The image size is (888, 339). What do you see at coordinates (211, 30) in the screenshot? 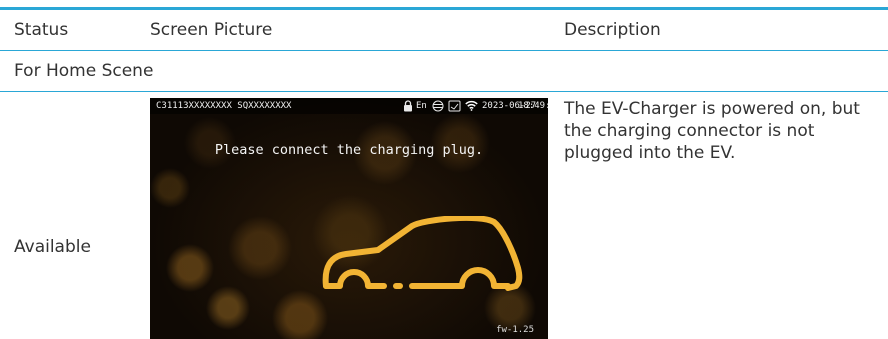
I see `header-screen-picture: Screen Picture` at bounding box center [211, 30].